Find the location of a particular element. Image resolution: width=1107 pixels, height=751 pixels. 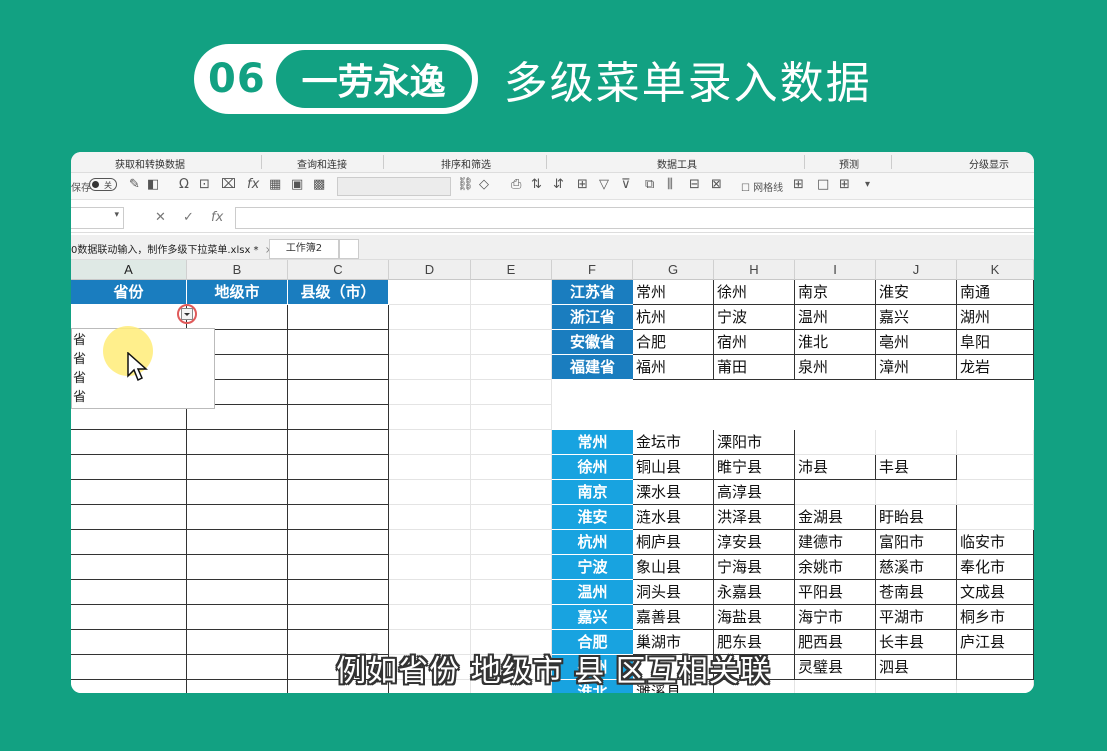

column-header: D is located at coordinates (430, 270).